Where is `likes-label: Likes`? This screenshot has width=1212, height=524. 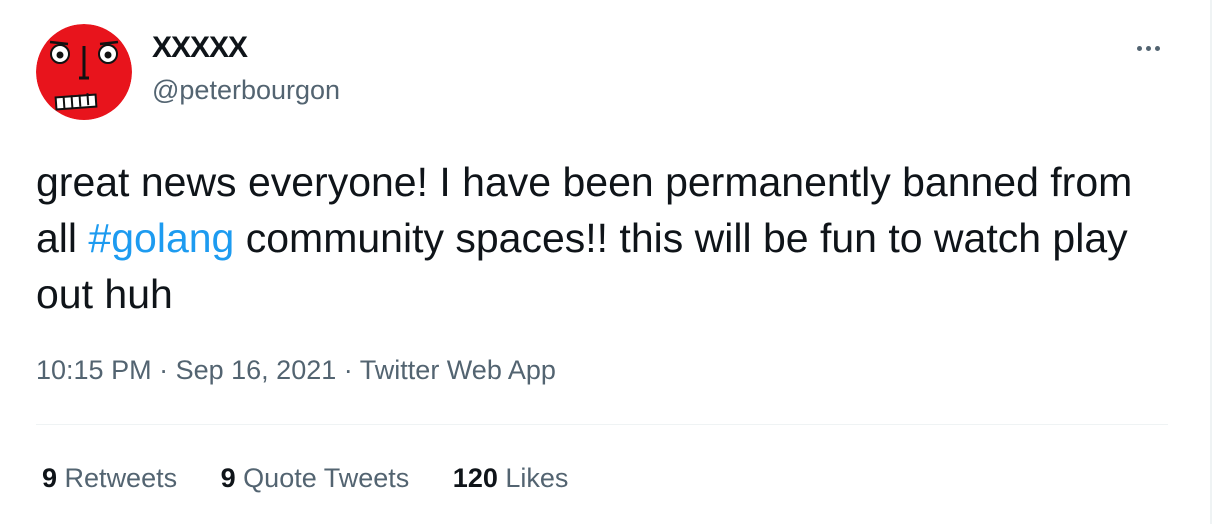 likes-label: Likes is located at coordinates (537, 478).